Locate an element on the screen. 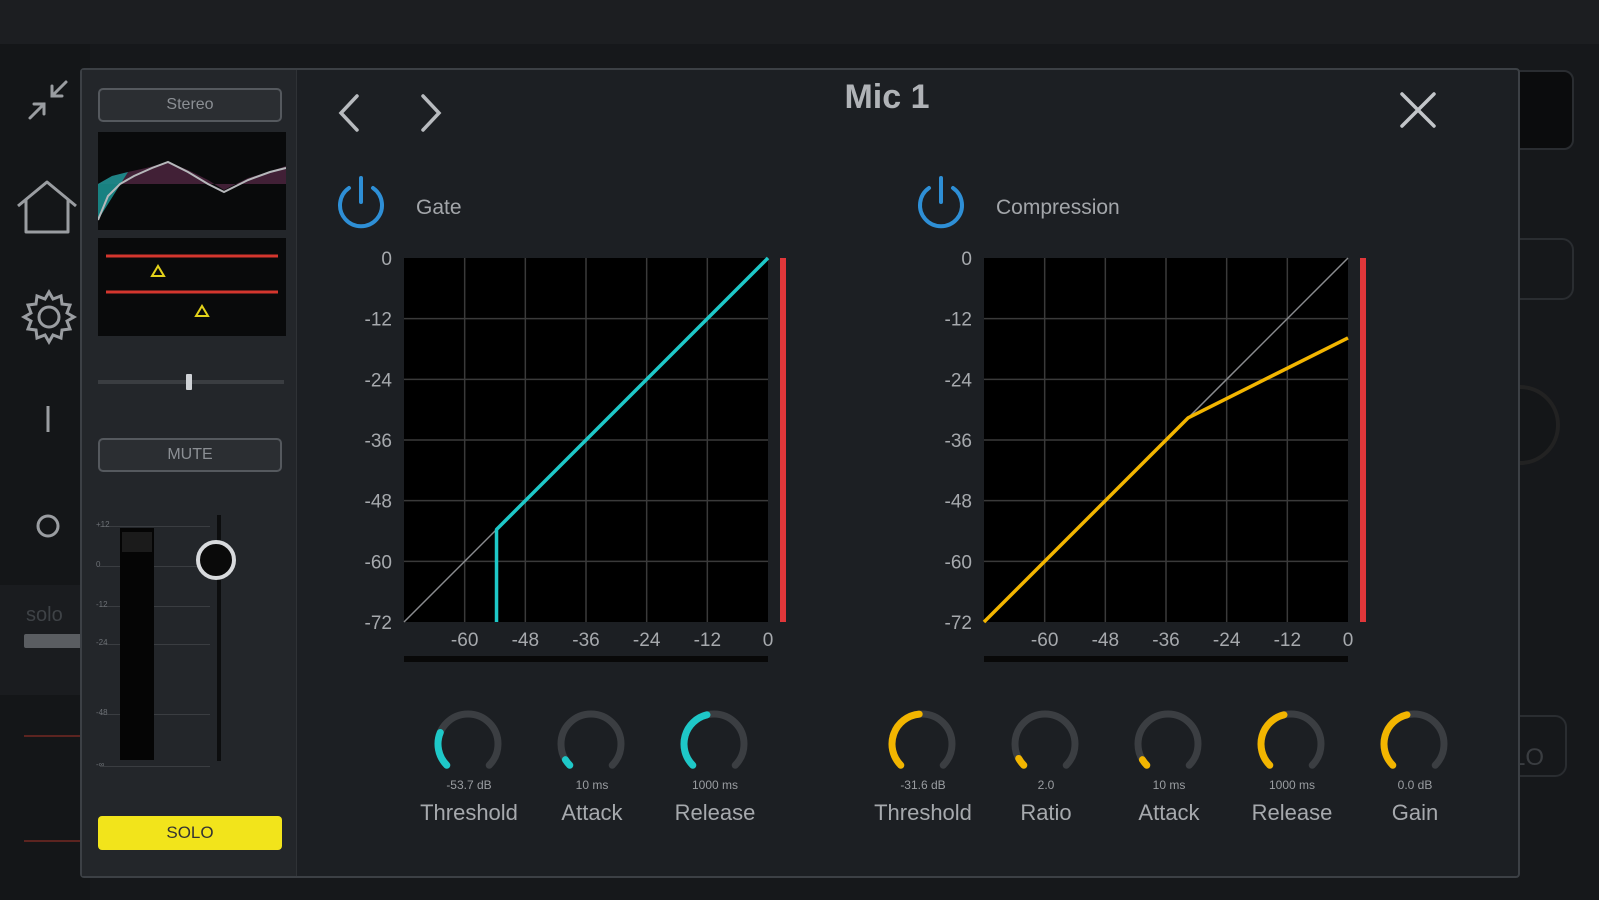  x-tick-label: -24 is located at coordinates (1227, 640).